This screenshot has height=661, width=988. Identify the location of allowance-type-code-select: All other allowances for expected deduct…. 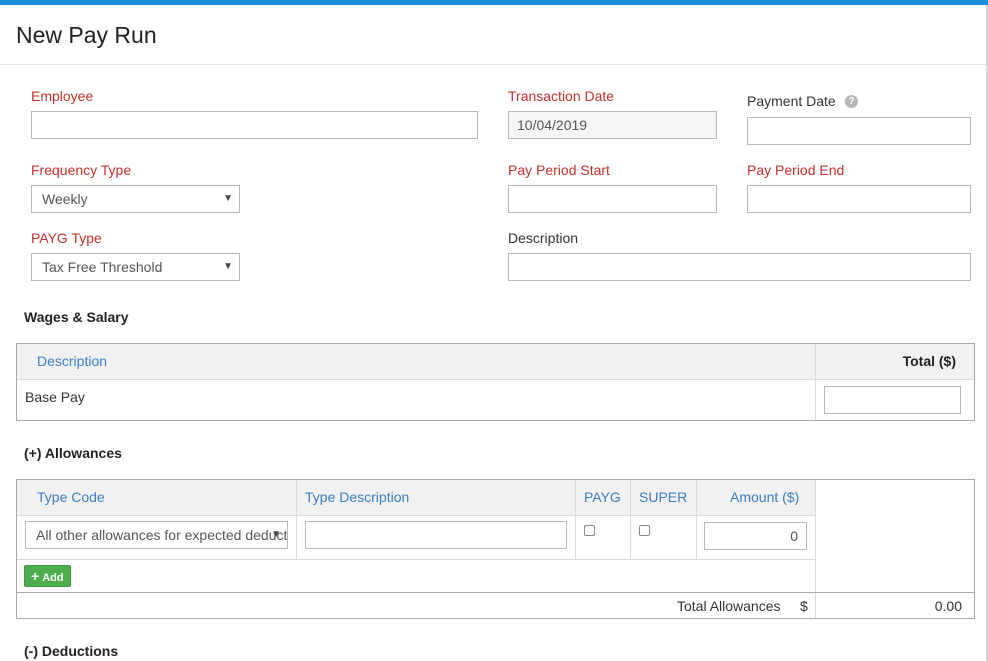
(156, 535).